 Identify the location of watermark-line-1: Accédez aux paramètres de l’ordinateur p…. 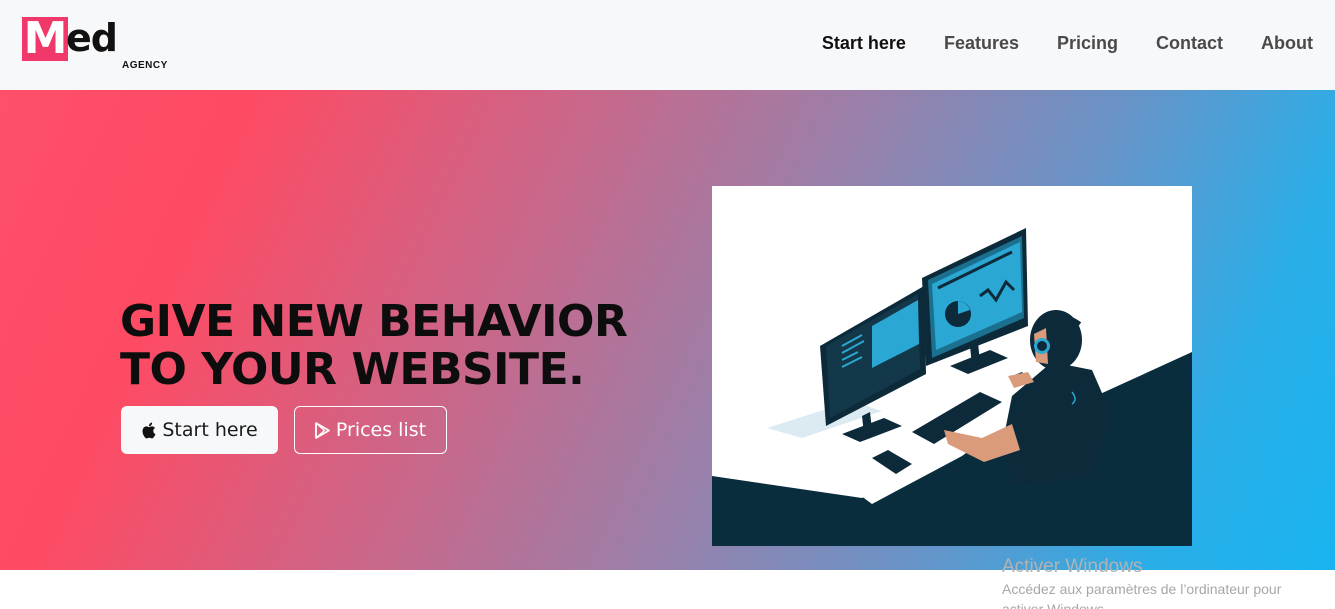
(1142, 589).